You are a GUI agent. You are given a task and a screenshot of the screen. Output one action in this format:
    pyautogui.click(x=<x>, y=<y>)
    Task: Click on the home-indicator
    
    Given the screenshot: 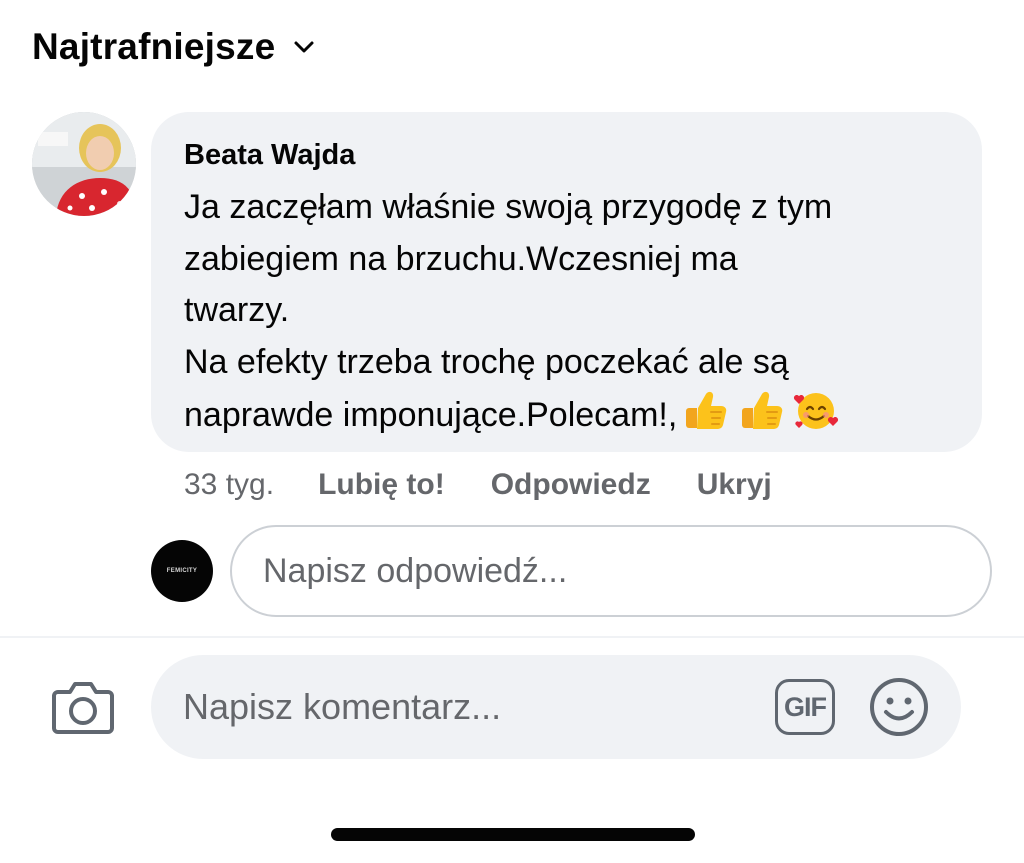 What is the action you would take?
    pyautogui.click(x=513, y=834)
    